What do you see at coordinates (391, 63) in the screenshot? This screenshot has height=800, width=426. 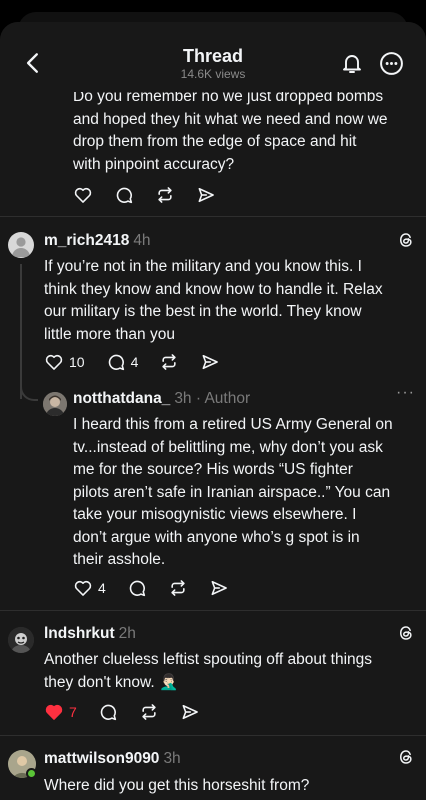 I see `more-icon` at bounding box center [391, 63].